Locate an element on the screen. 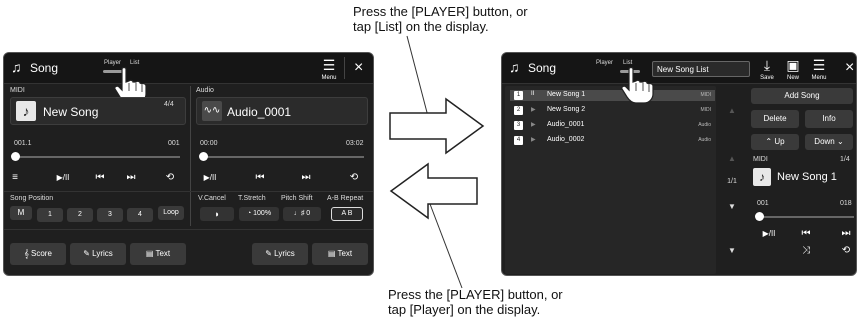  save-icon: ⤓ is located at coordinates (767, 65).